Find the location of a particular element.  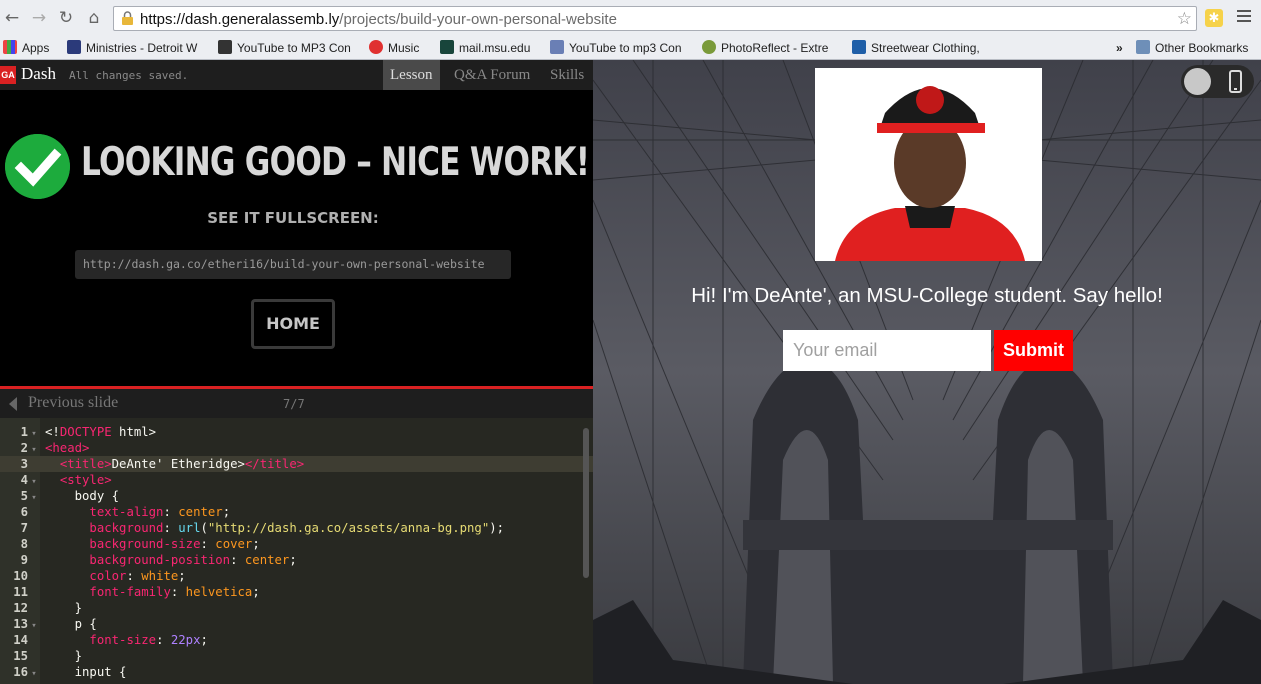

email-input is located at coordinates (887, 350).